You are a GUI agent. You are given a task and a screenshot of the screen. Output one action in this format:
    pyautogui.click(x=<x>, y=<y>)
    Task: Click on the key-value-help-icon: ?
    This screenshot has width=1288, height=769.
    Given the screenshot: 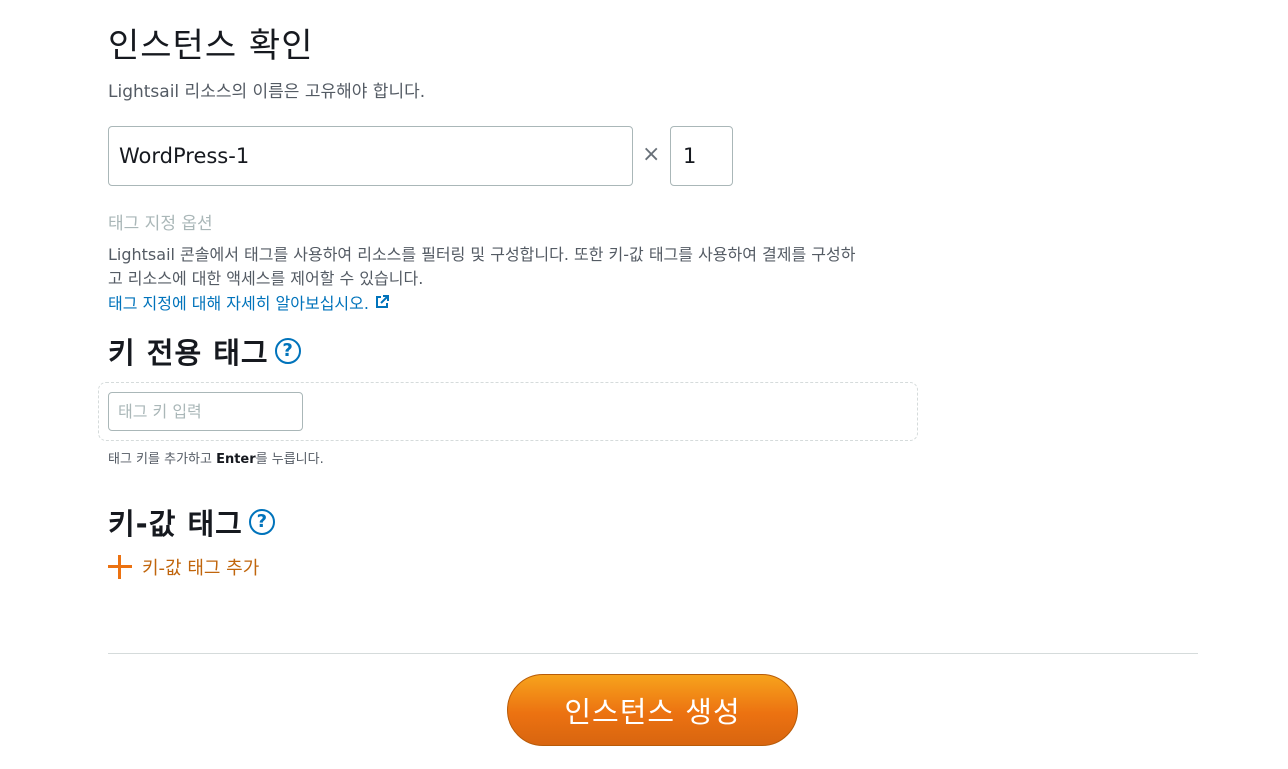 What is the action you would take?
    pyautogui.click(x=261, y=522)
    